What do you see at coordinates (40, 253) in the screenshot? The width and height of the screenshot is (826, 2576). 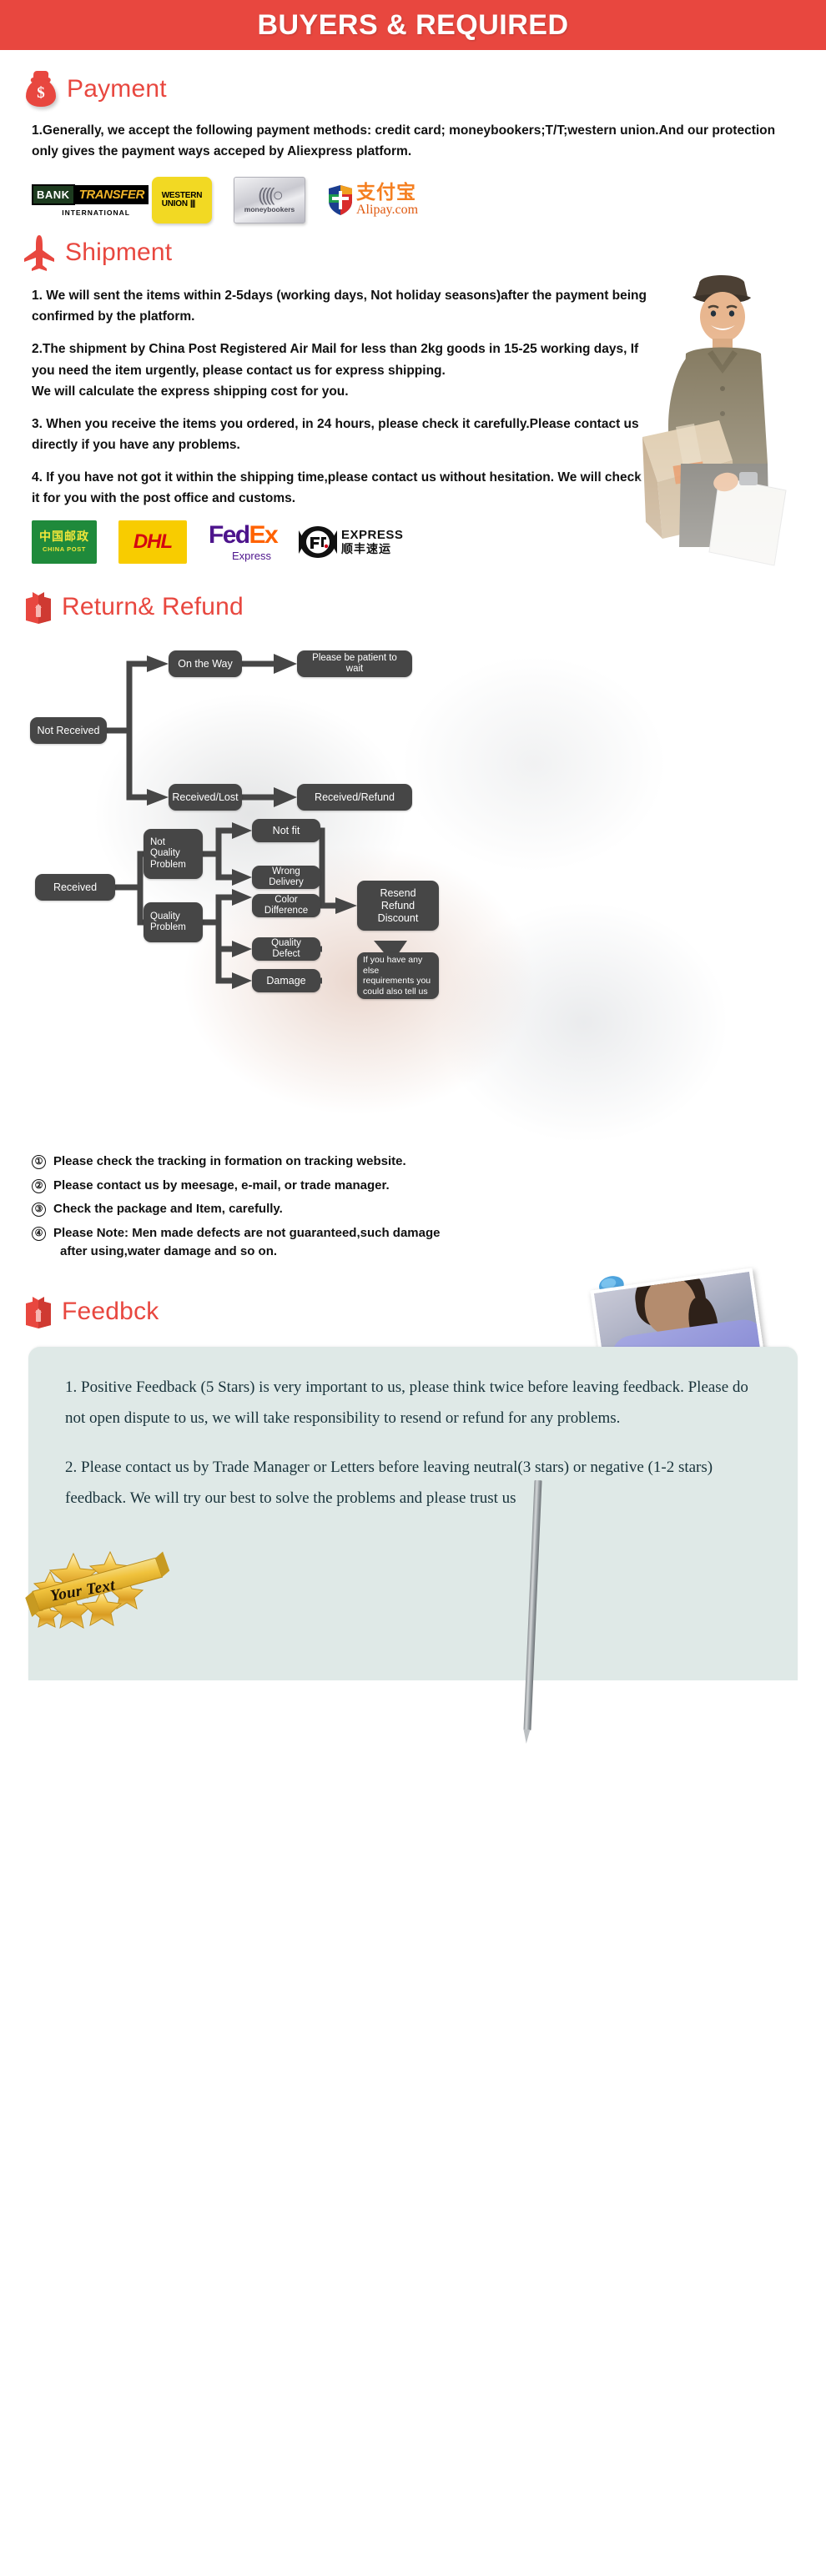 I see `airplane-icon` at bounding box center [40, 253].